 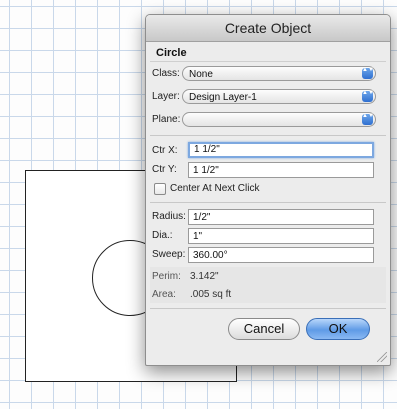 I want to click on resize-grip-icon, so click(x=382, y=357).